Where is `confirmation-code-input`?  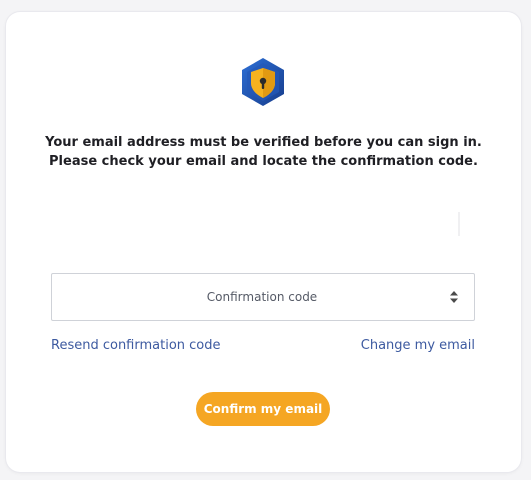
confirmation-code-input is located at coordinates (262, 297).